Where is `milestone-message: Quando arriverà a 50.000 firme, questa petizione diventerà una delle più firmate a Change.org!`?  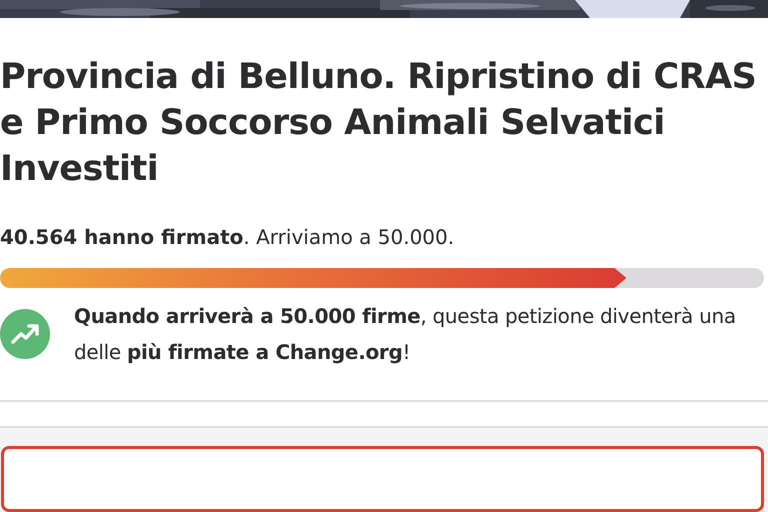
milestone-message: Quando arriverà a 50.000 firme, questa petizione diventerà una delle più firmate a Change.org! is located at coordinates (405, 334).